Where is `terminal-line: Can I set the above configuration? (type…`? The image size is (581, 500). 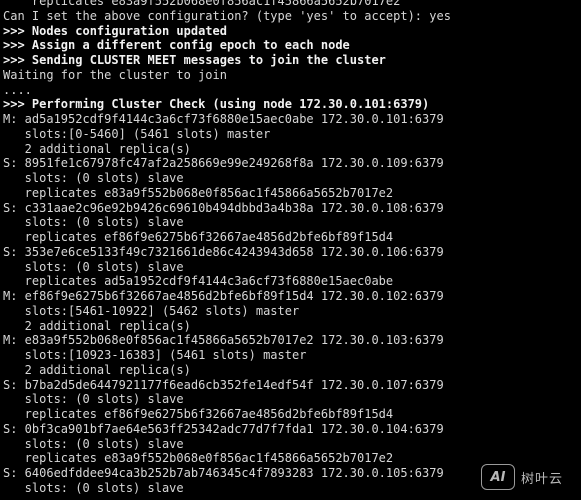
terminal-line: Can I set the above configuration? (type… is located at coordinates (227, 15).